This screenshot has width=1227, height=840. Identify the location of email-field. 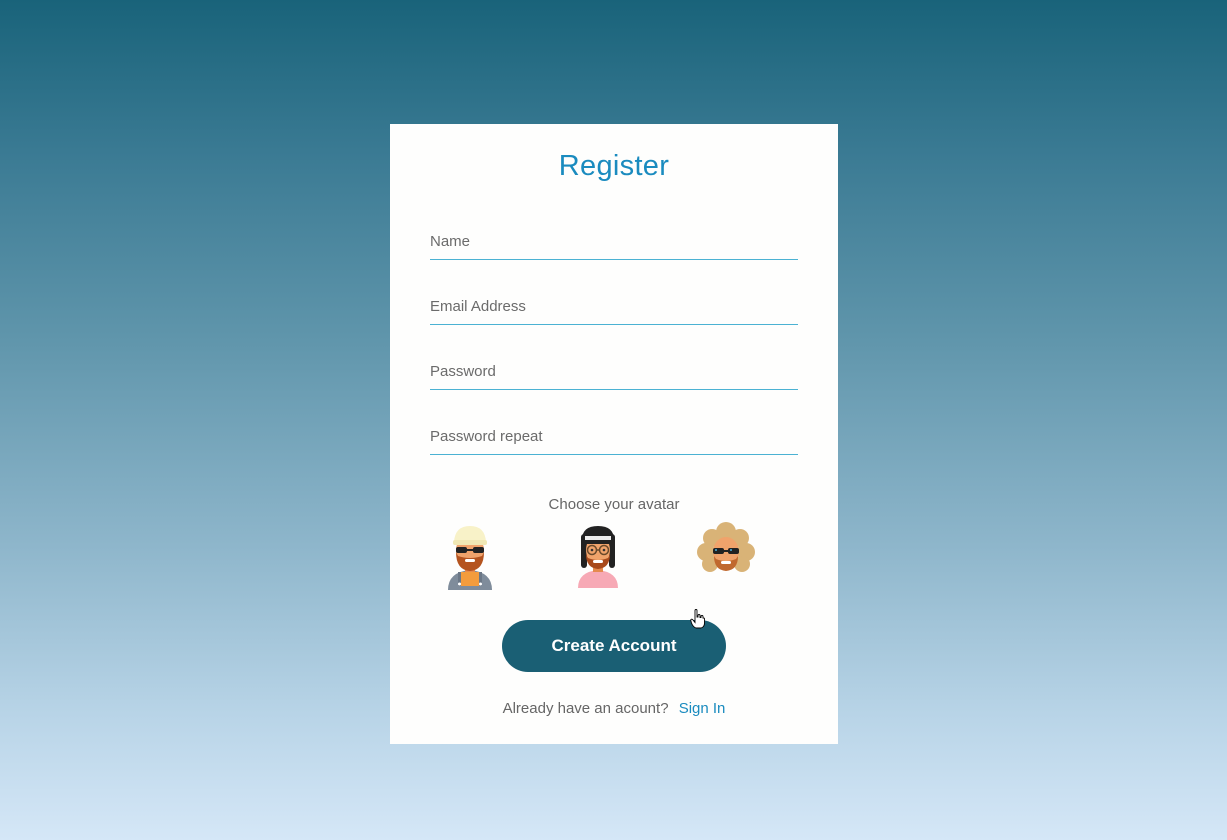
(614, 307).